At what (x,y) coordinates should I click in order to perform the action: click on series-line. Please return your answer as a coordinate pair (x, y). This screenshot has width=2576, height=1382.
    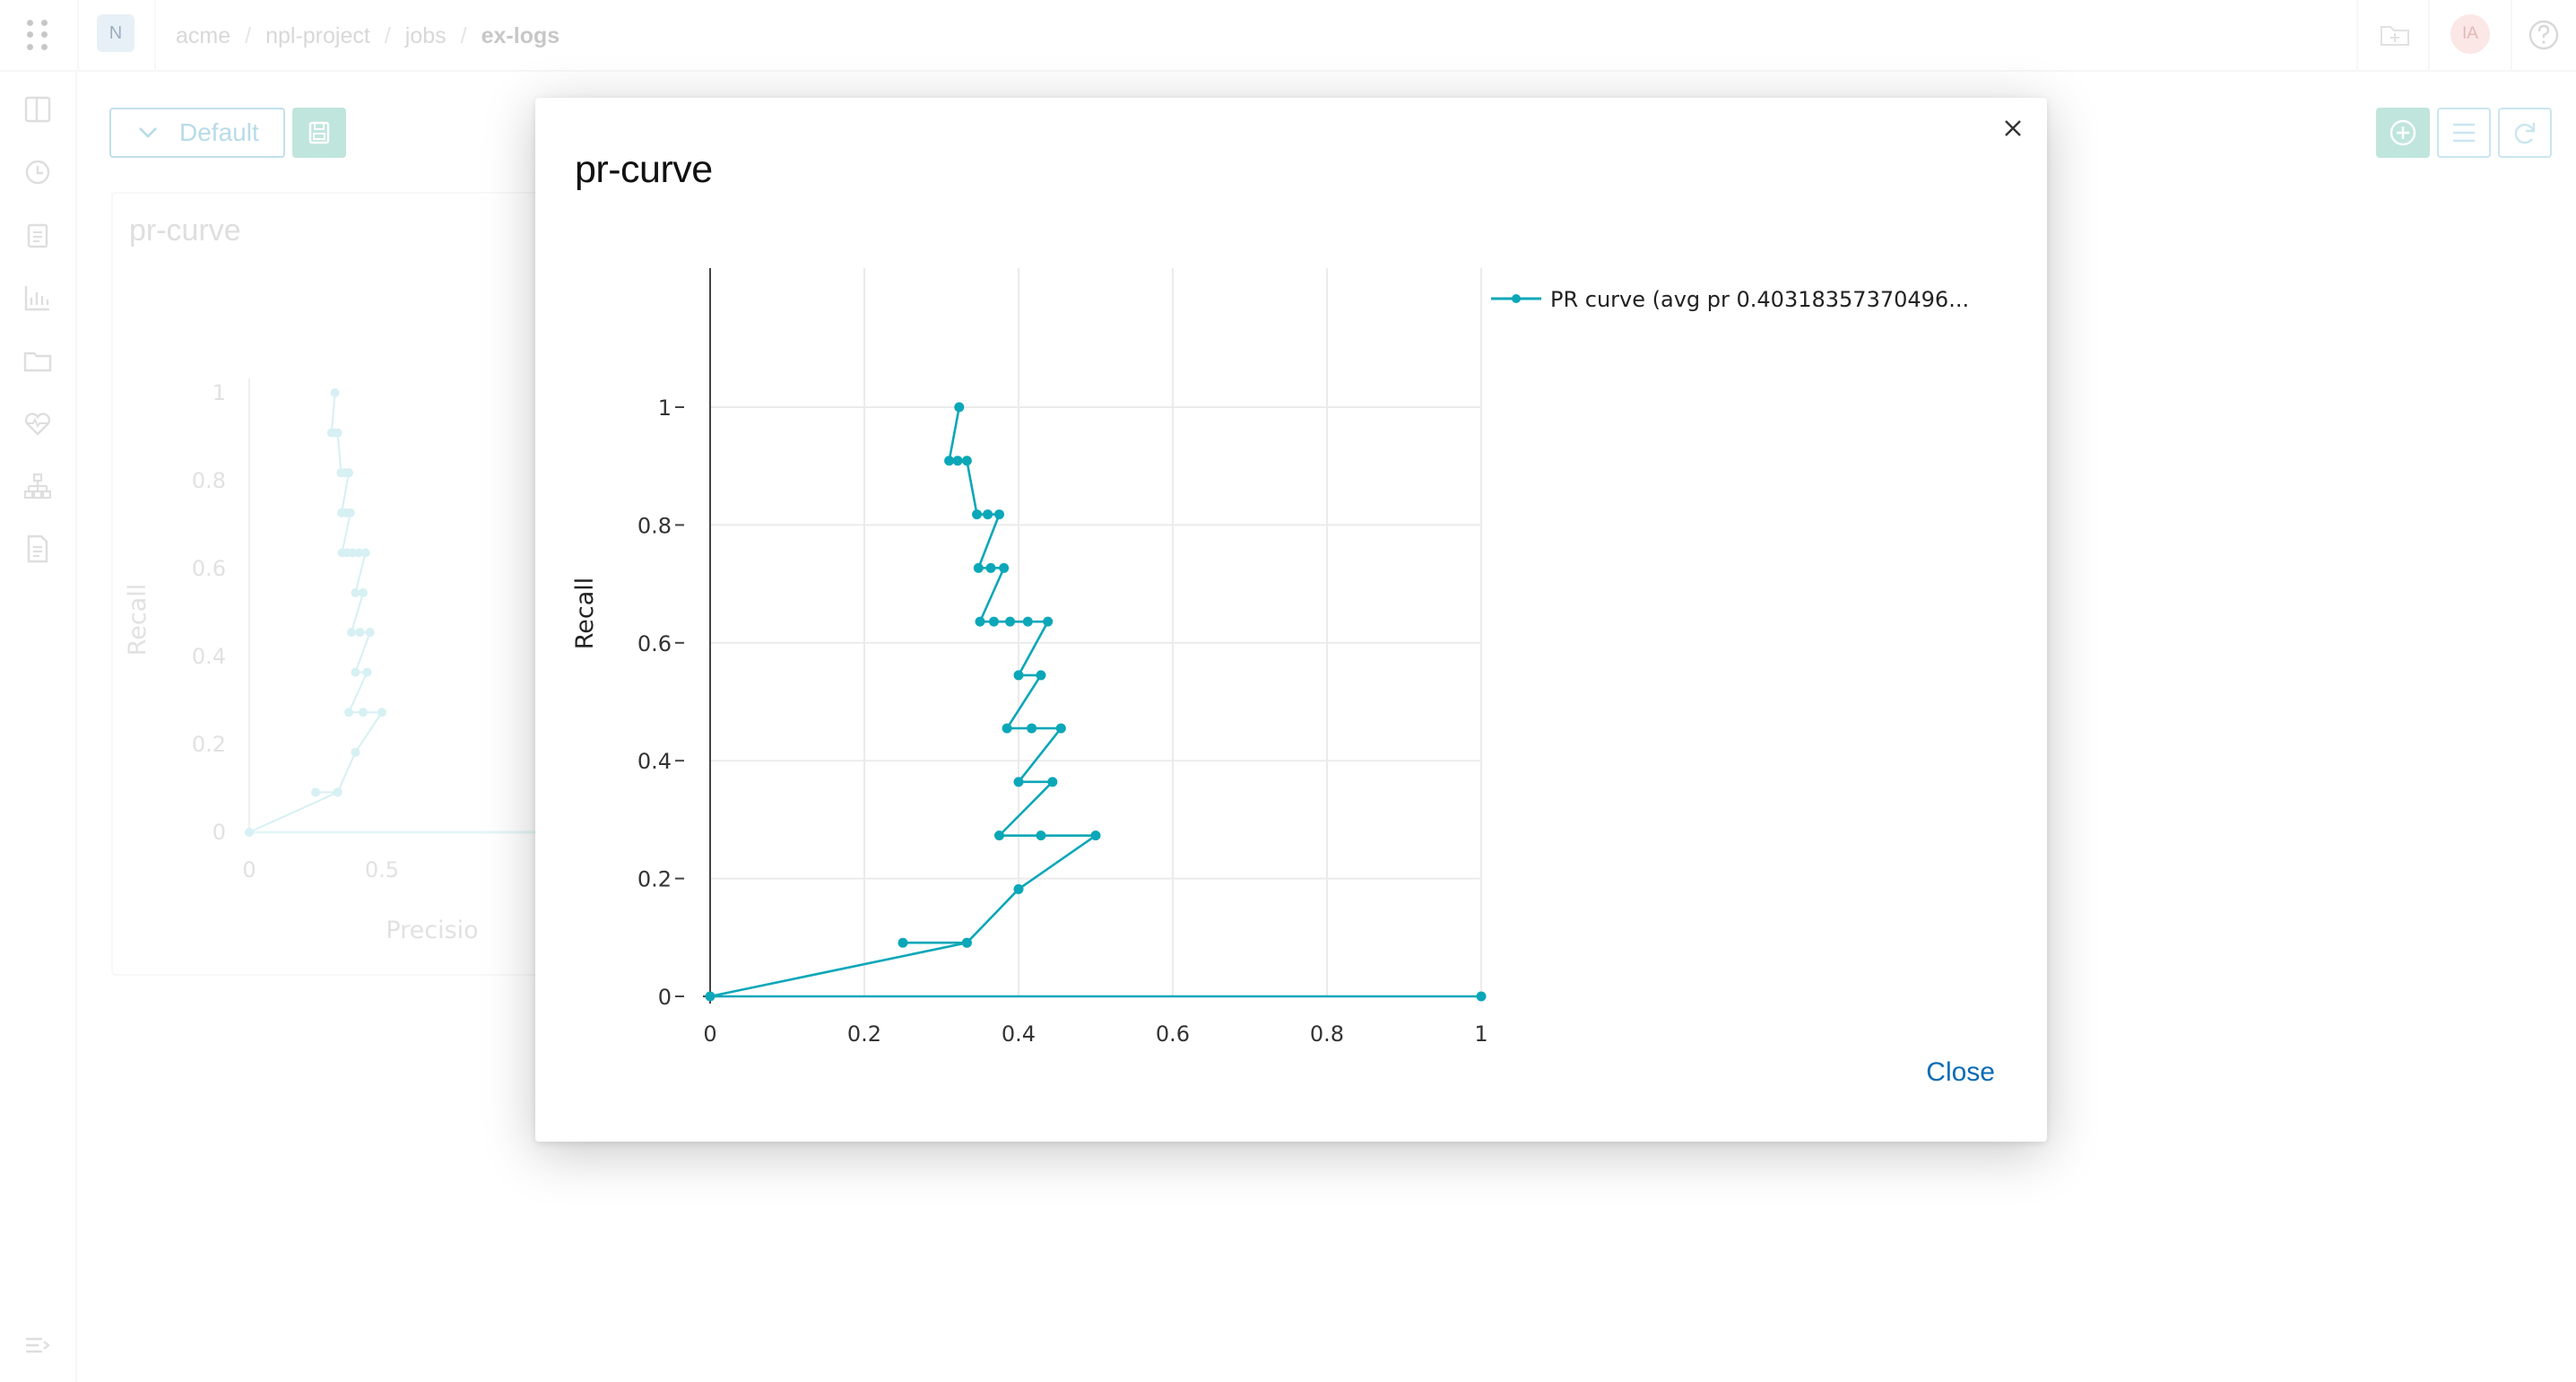
    Looking at the image, I should click on (1095, 702).